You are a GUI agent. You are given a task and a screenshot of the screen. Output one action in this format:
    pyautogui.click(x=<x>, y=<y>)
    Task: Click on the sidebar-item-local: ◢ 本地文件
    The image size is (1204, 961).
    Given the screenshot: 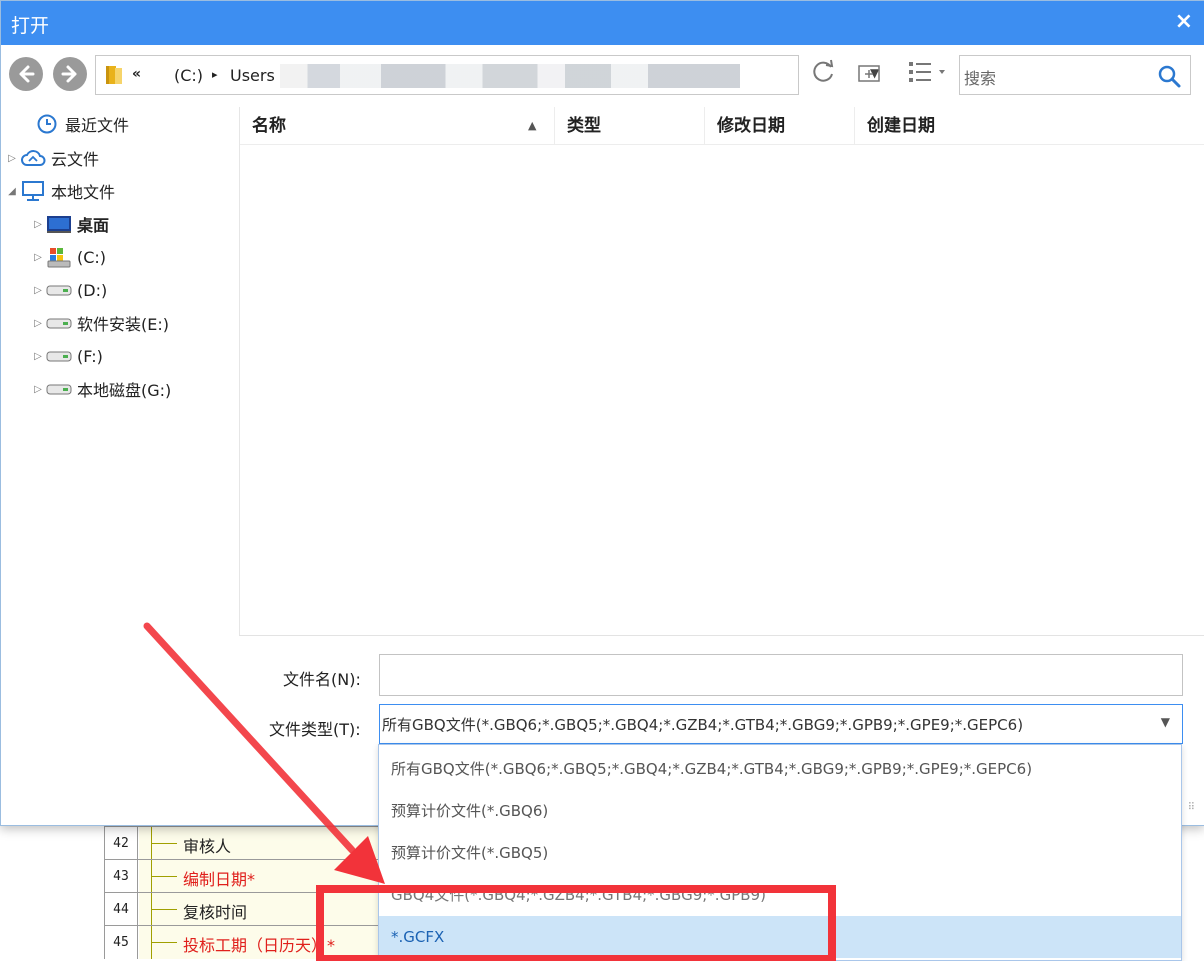 What is the action you would take?
    pyautogui.click(x=60, y=191)
    